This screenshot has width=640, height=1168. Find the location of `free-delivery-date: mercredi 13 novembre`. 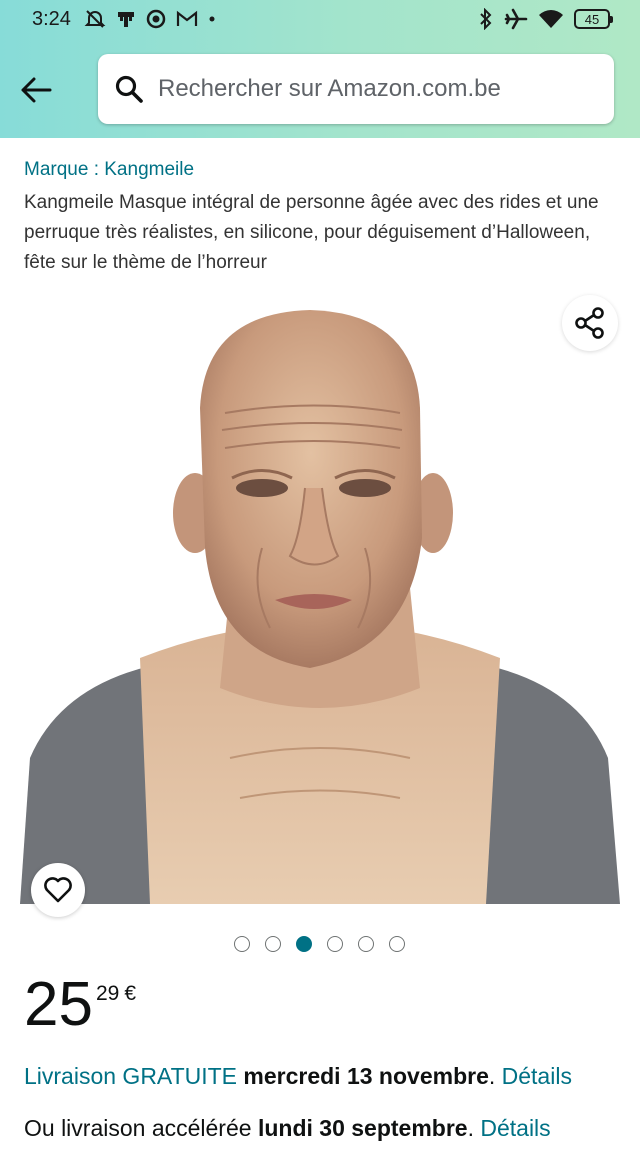

free-delivery-date: mercredi 13 novembre is located at coordinates (366, 1076).